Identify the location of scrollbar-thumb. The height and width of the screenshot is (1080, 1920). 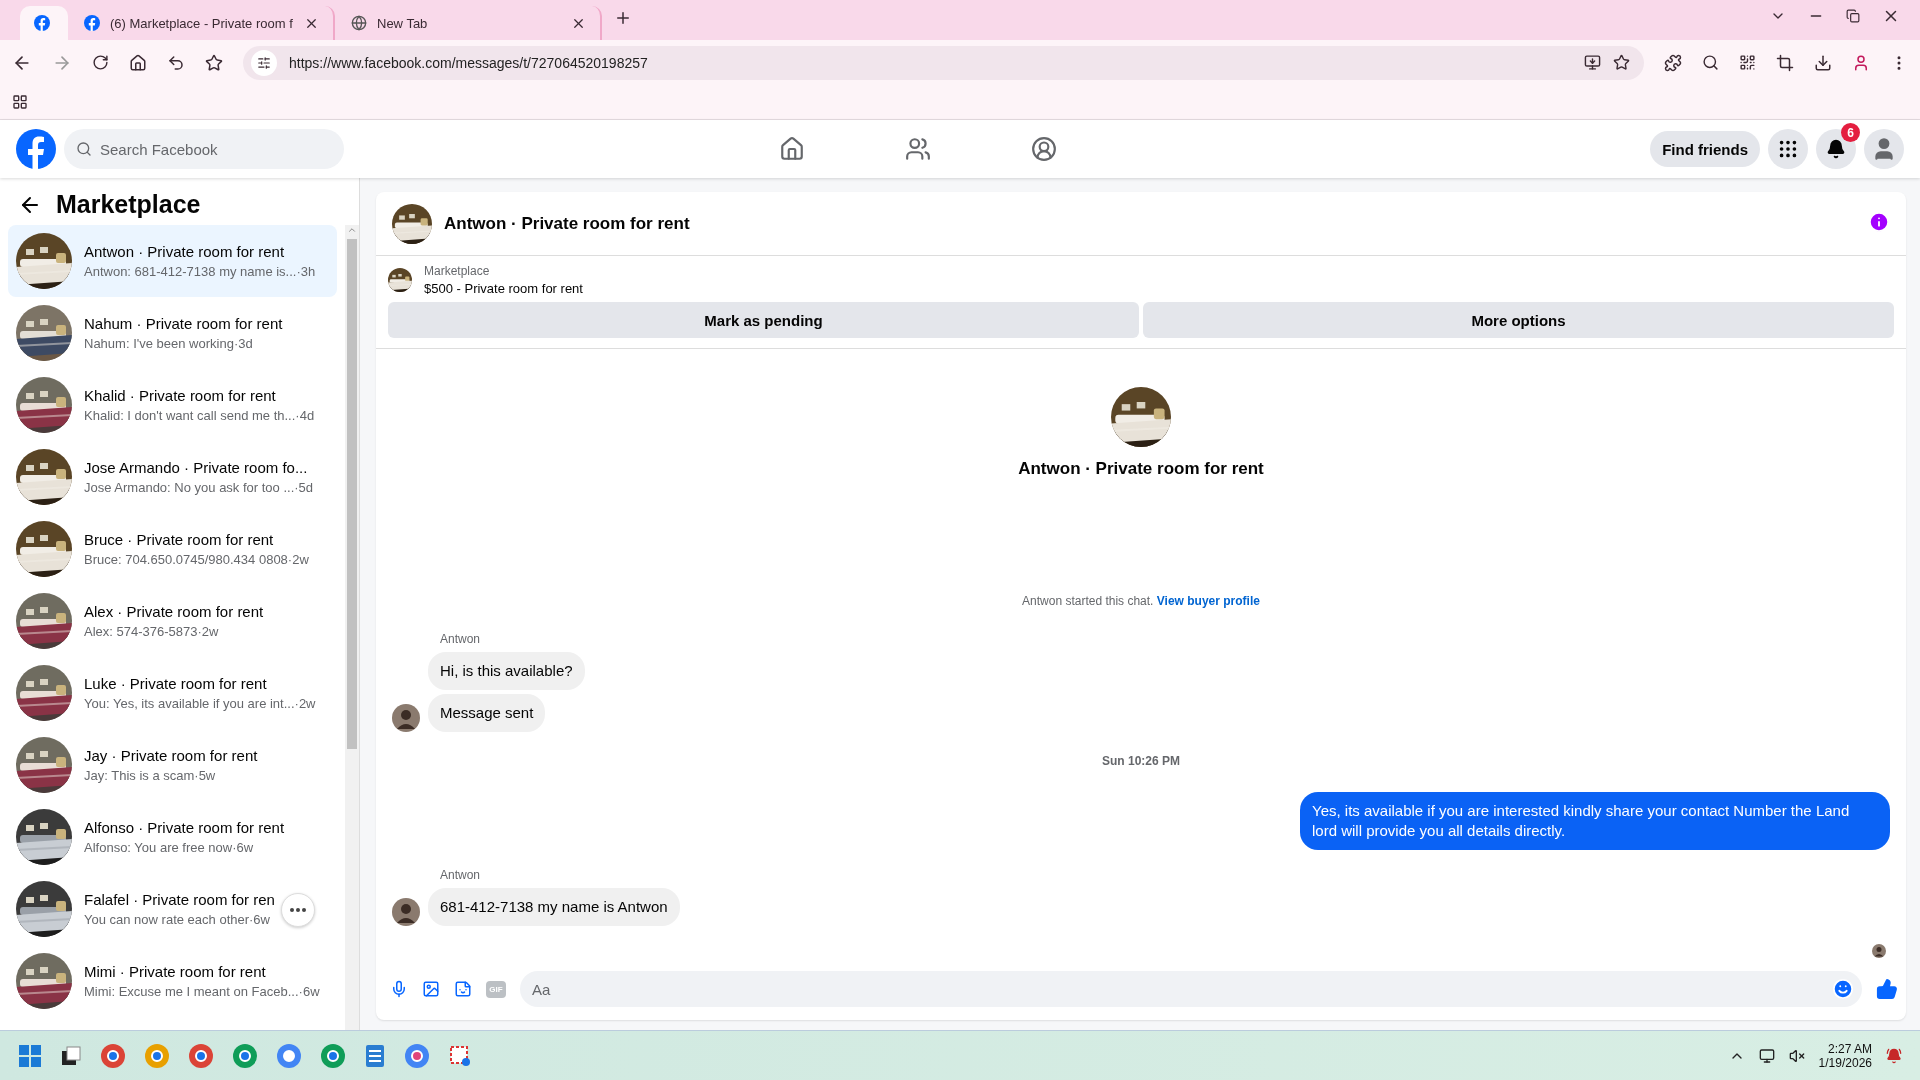
(352, 494).